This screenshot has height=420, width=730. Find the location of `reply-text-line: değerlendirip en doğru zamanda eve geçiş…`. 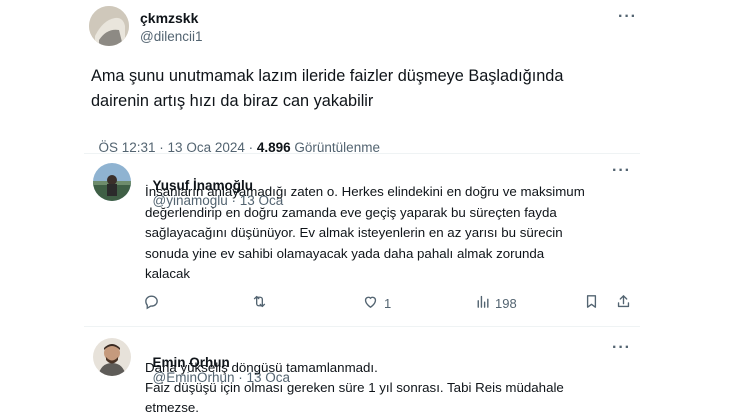

reply-text-line: değerlendirip en doğru zamanda eve geçiş… is located at coordinates (351, 212).